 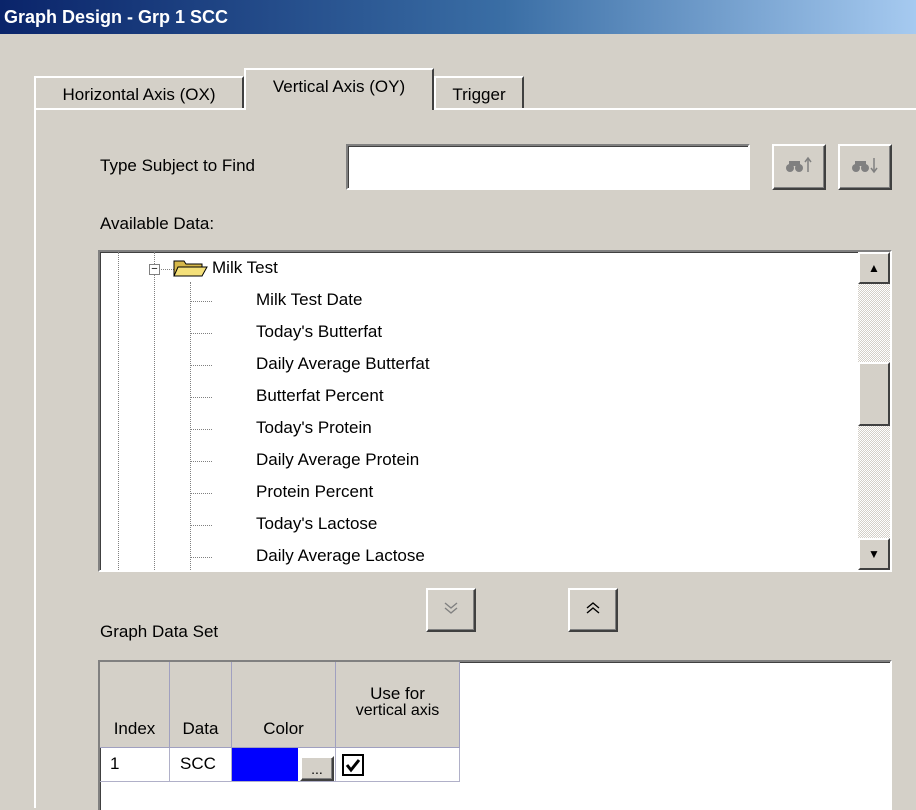 I want to click on tree-item: Butterfat Percent, so click(x=320, y=396).